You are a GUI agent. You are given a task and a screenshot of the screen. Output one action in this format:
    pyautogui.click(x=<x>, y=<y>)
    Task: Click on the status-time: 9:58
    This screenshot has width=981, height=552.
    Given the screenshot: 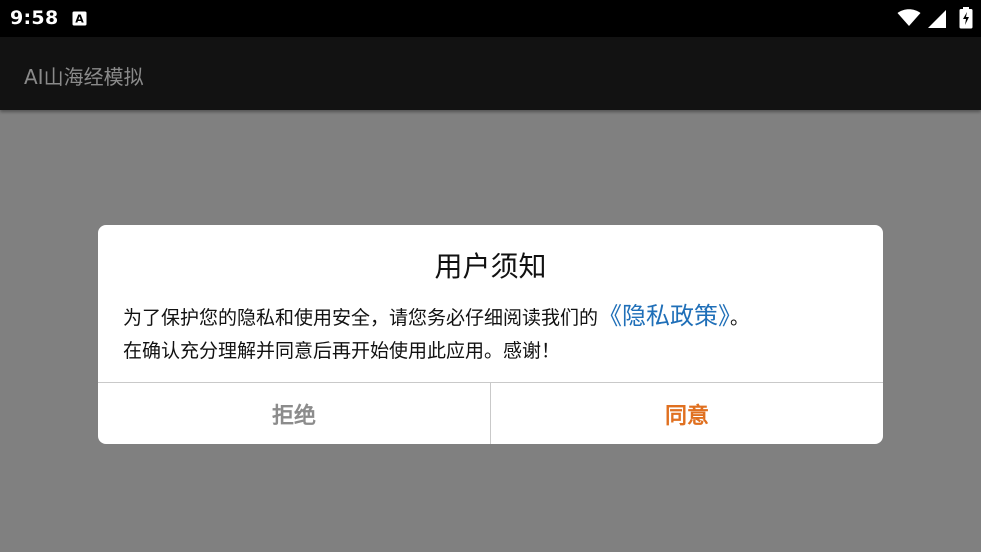 What is the action you would take?
    pyautogui.click(x=34, y=18)
    